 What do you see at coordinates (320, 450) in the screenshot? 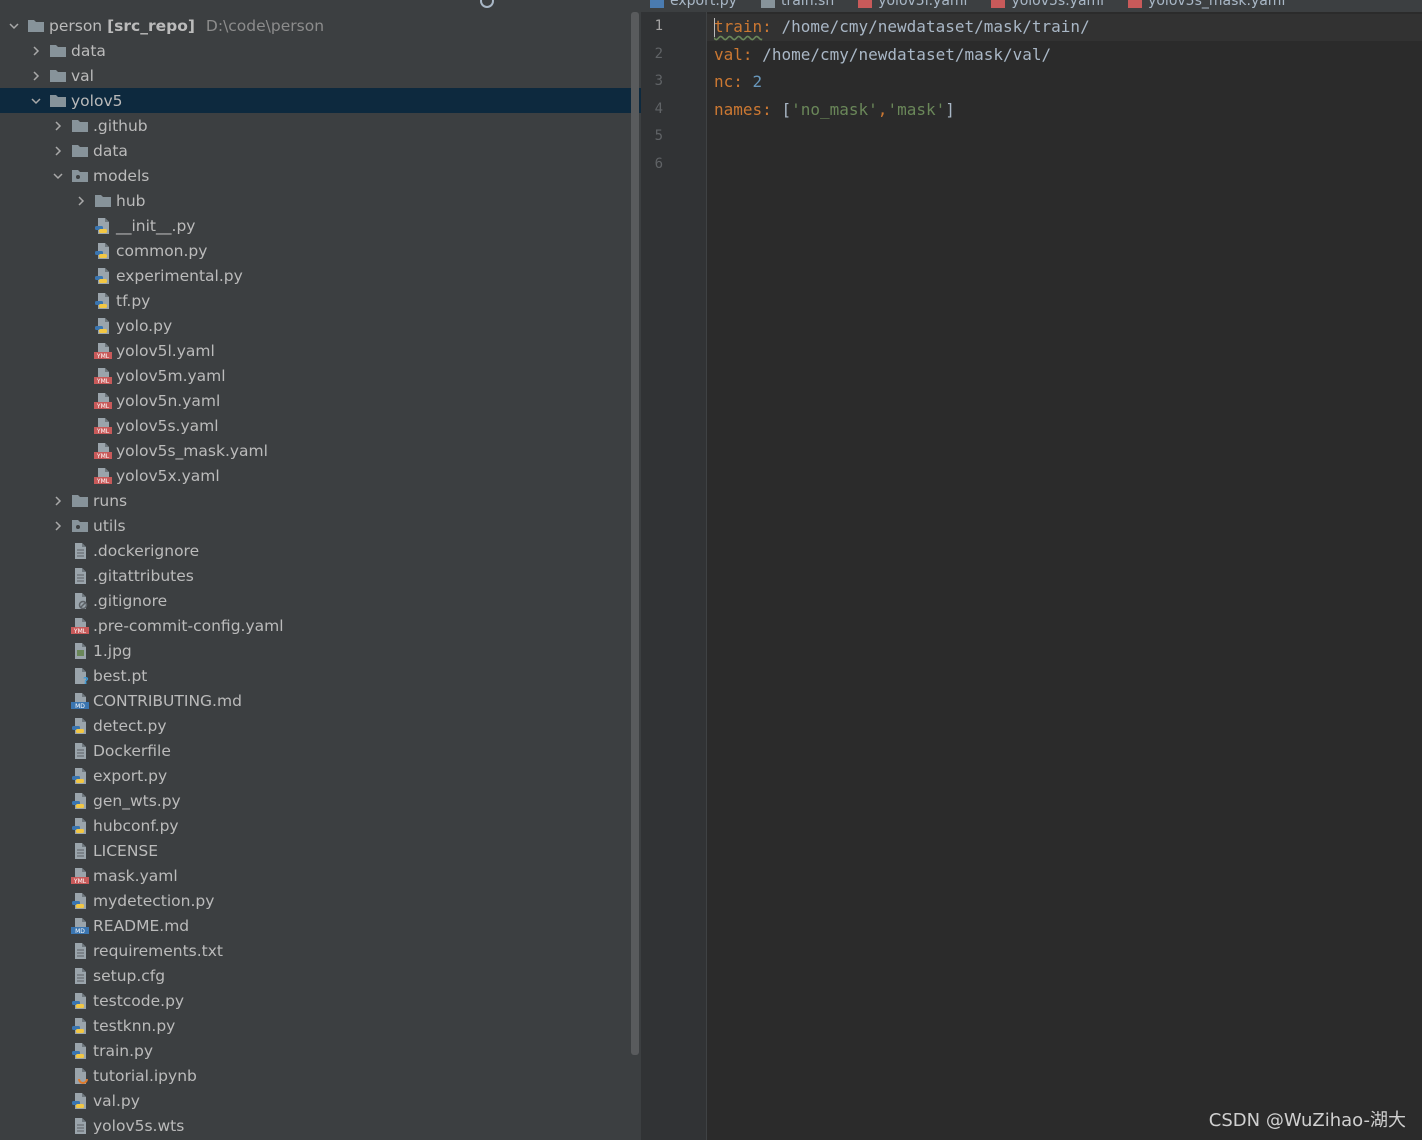
I see `tree-file-item: YML yolov5s_mask.yaml` at bounding box center [320, 450].